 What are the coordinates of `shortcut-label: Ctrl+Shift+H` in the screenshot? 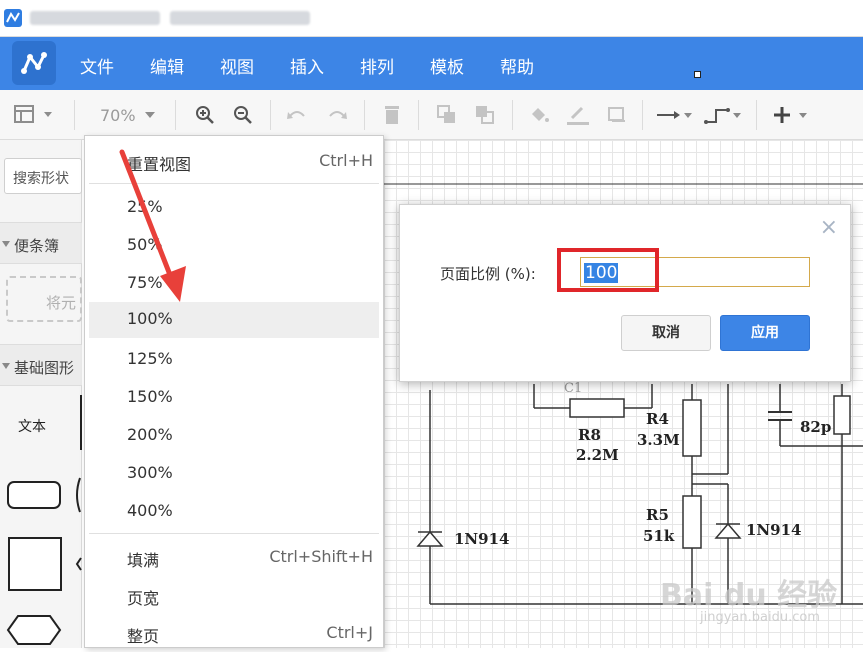 It's located at (321, 556).